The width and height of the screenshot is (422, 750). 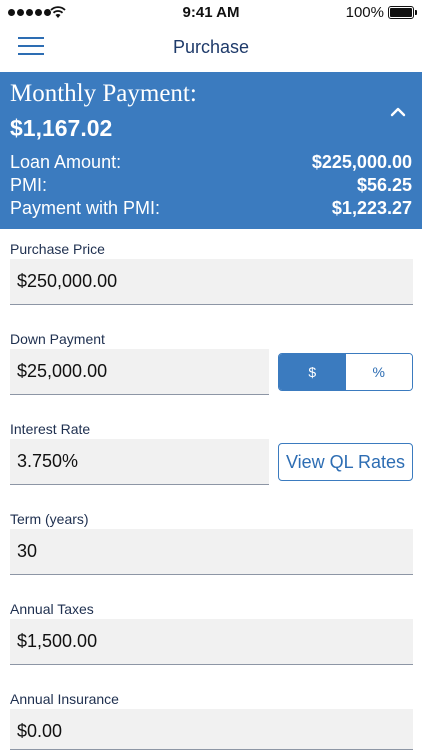 What do you see at coordinates (211, 13) in the screenshot?
I see `status-bar: 9:41 AM 100%` at bounding box center [211, 13].